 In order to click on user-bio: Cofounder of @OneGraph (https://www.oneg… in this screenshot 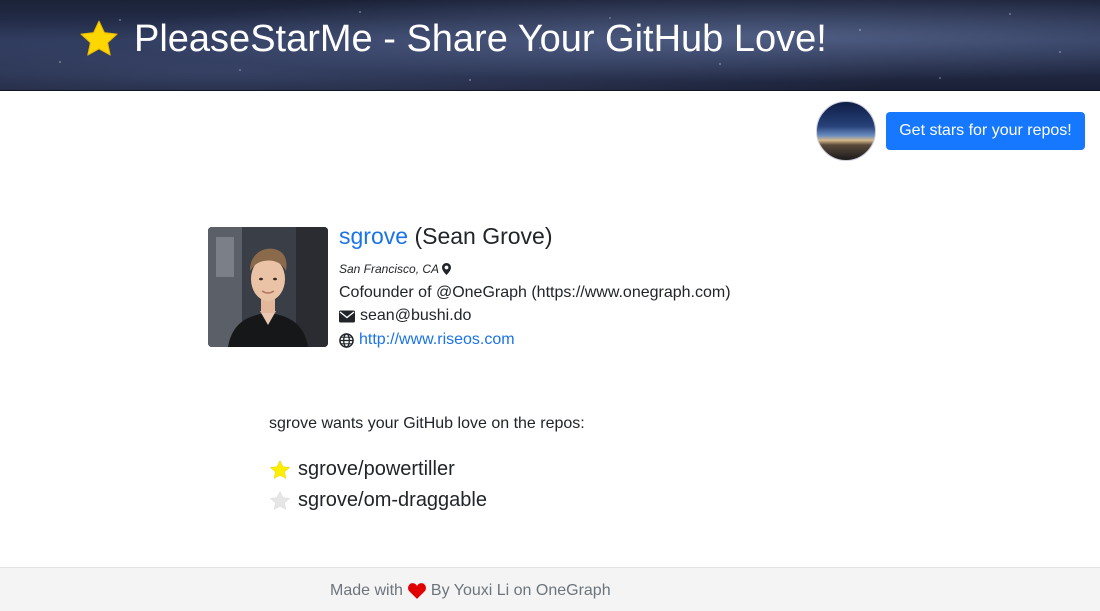, I will do `click(535, 292)`.